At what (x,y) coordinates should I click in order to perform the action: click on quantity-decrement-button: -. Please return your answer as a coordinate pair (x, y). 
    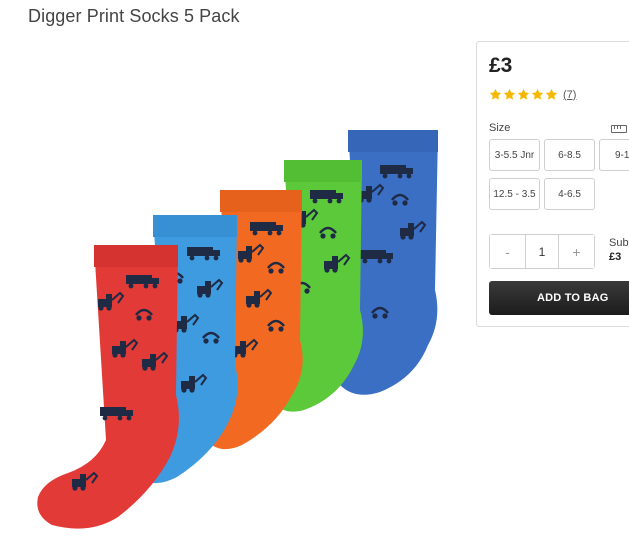
    Looking at the image, I should click on (507, 251).